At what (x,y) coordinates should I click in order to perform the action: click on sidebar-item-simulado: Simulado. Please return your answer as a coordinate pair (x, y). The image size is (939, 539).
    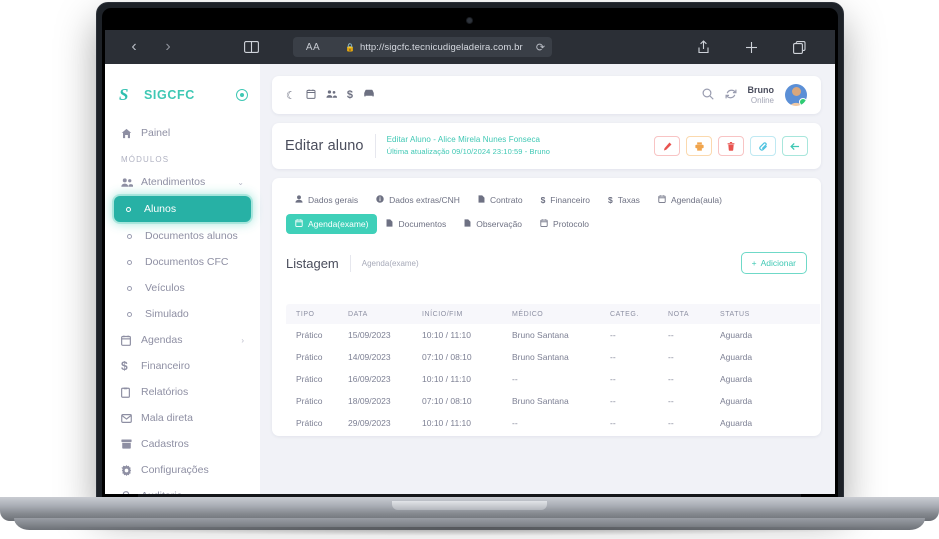
    Looking at the image, I should click on (182, 314).